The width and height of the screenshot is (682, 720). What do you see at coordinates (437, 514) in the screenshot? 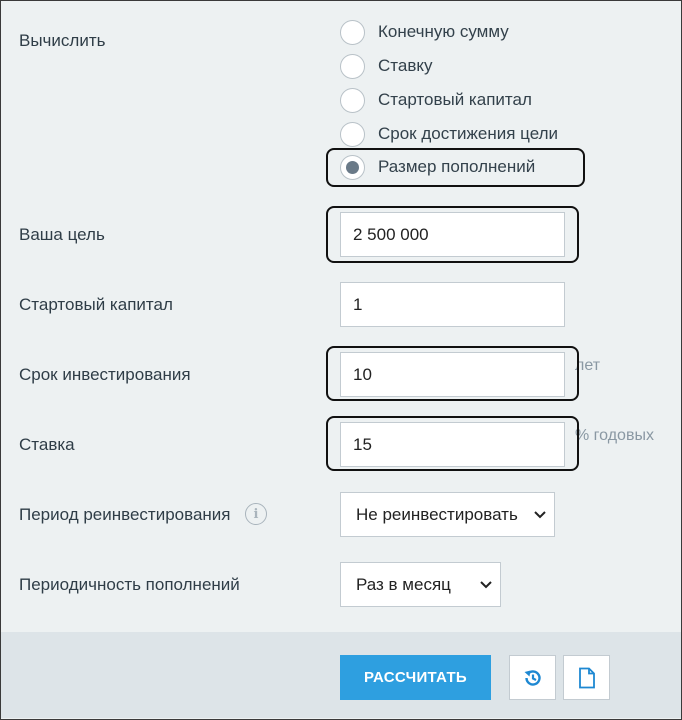
I see `reinvest-selected-value: Не реинвестировать` at bounding box center [437, 514].